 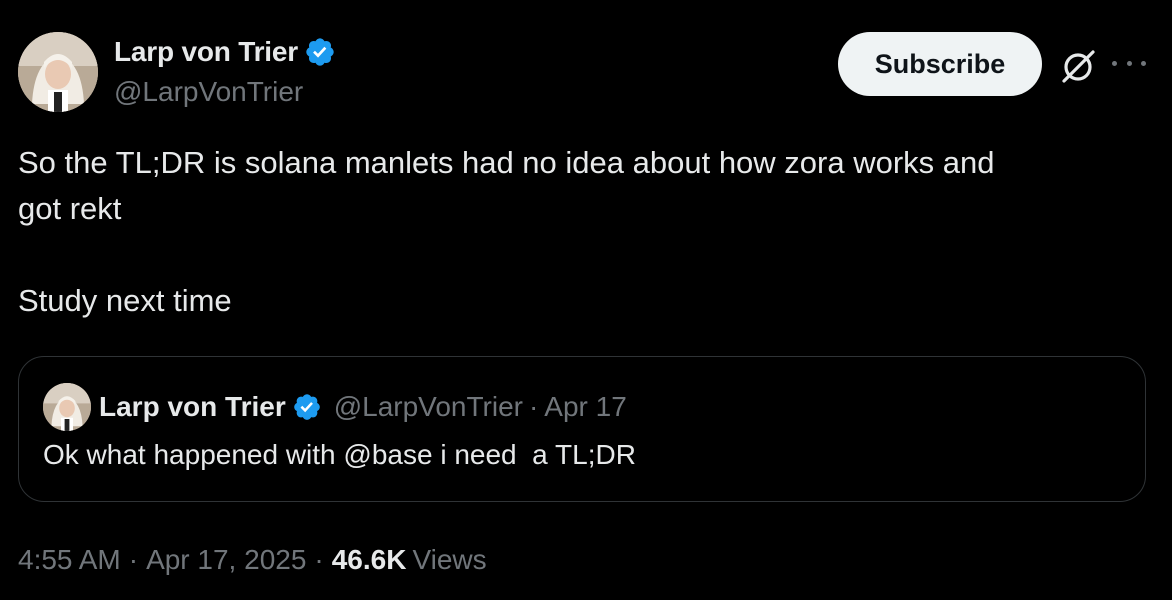 What do you see at coordinates (192, 406) in the screenshot?
I see `quoted-display-name: Larp von Trier` at bounding box center [192, 406].